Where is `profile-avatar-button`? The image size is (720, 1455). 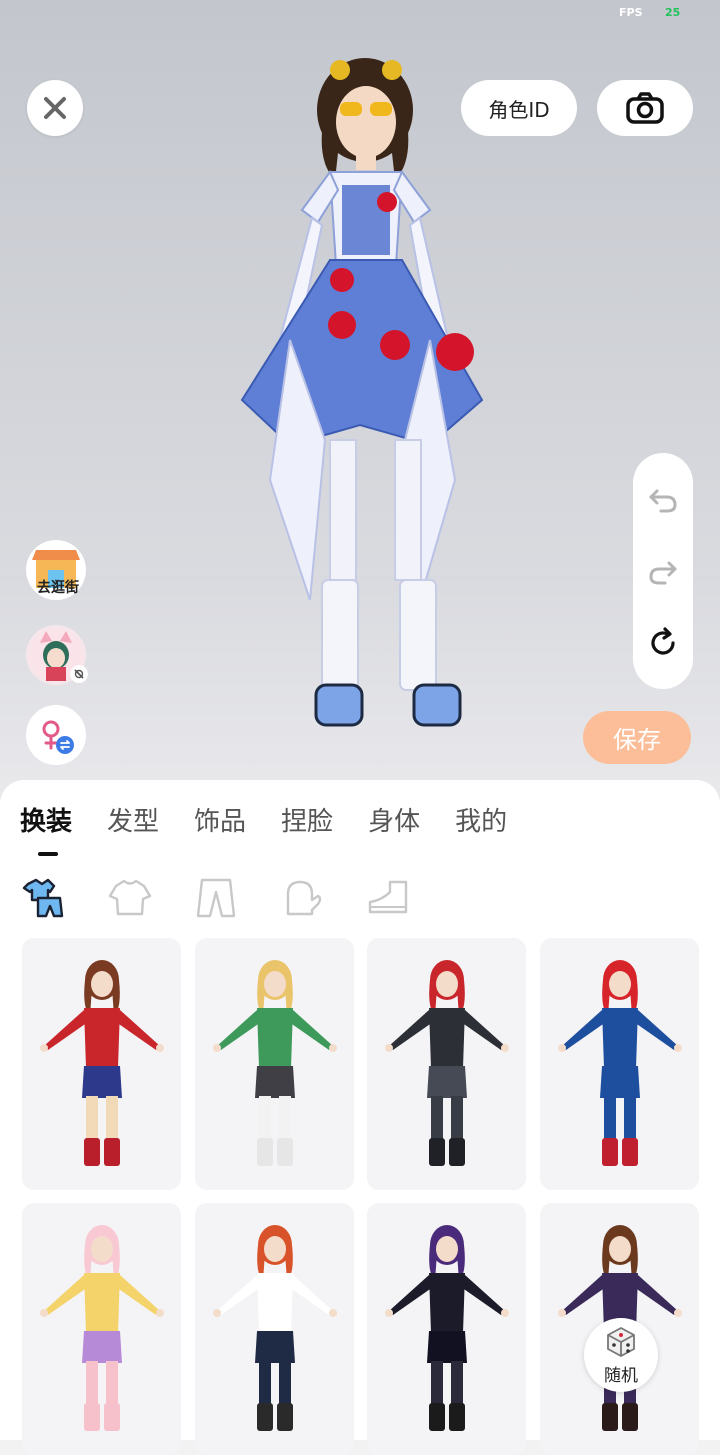
profile-avatar-button is located at coordinates (57, 655).